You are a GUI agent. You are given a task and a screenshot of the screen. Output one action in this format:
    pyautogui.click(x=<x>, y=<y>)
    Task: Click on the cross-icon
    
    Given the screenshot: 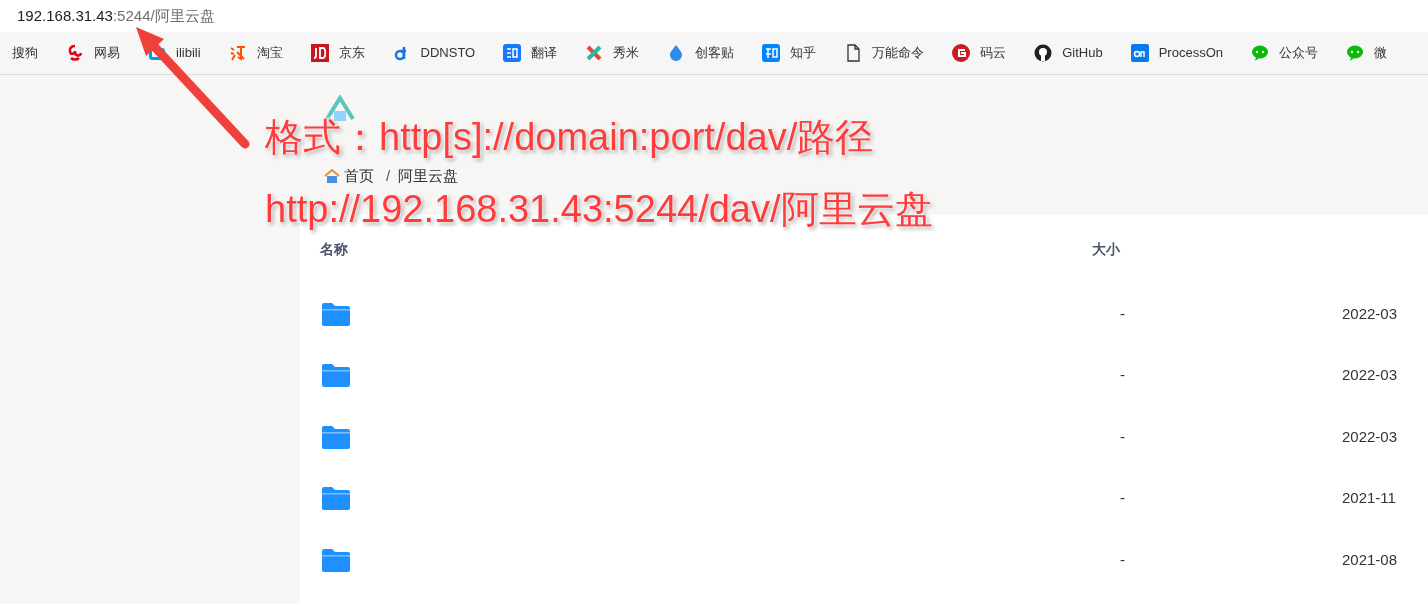 What is the action you would take?
    pyautogui.click(x=594, y=53)
    